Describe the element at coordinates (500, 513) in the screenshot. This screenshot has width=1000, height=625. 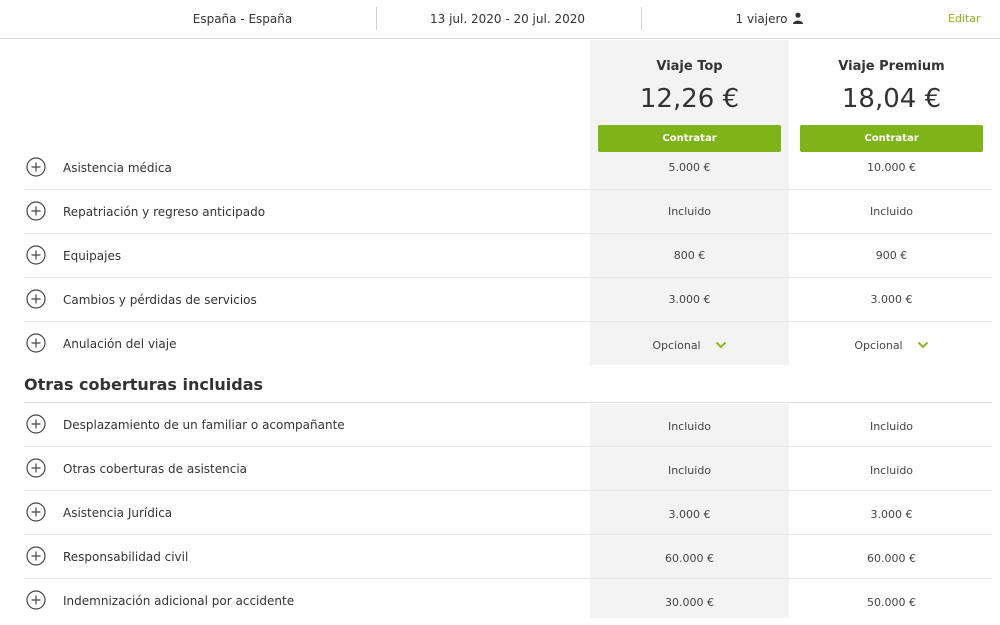
I see `coverage-row: Asistencia Jurídica 3.000 € 3.000 €` at that location.